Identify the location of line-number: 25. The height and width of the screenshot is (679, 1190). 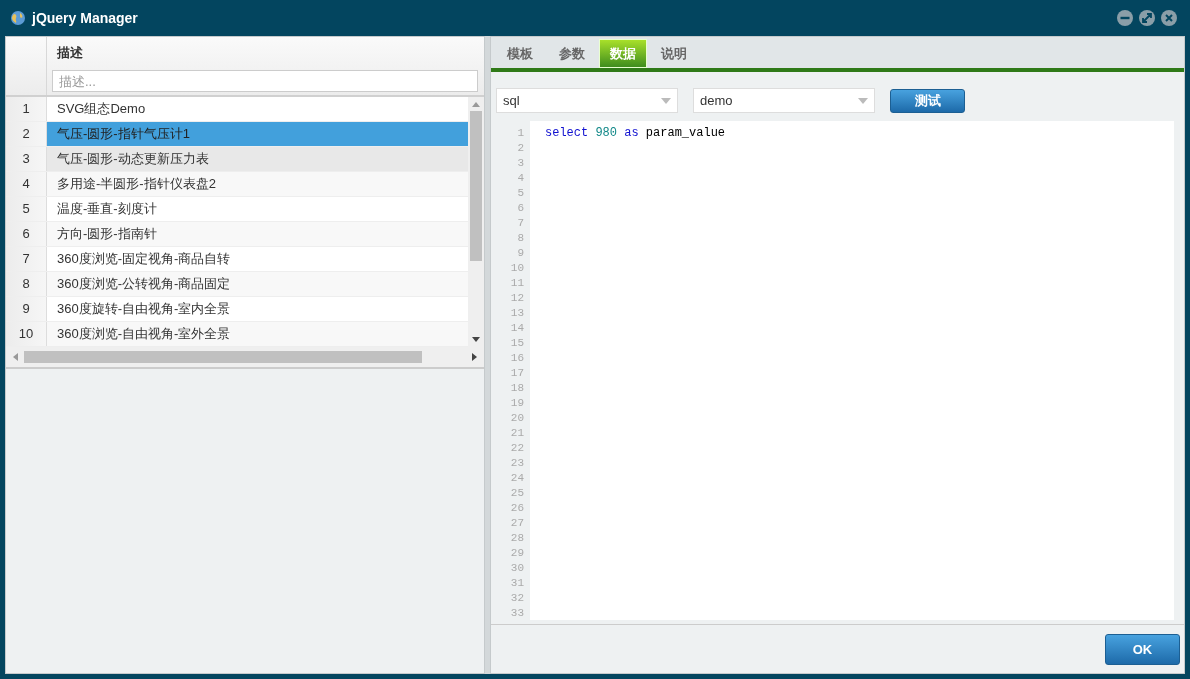
(516, 493).